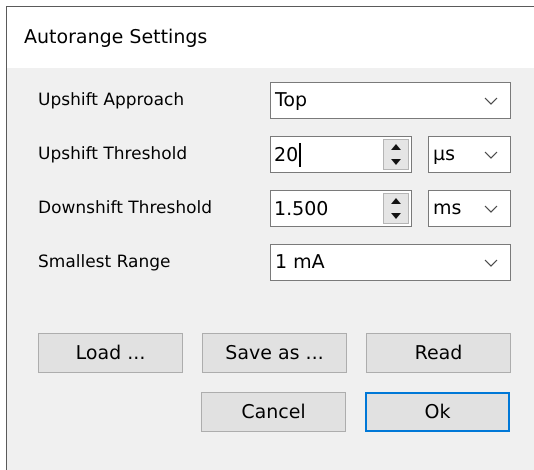 The height and width of the screenshot is (470, 534). What do you see at coordinates (126, 208) in the screenshot?
I see `field-label: Downshift Threshold` at bounding box center [126, 208].